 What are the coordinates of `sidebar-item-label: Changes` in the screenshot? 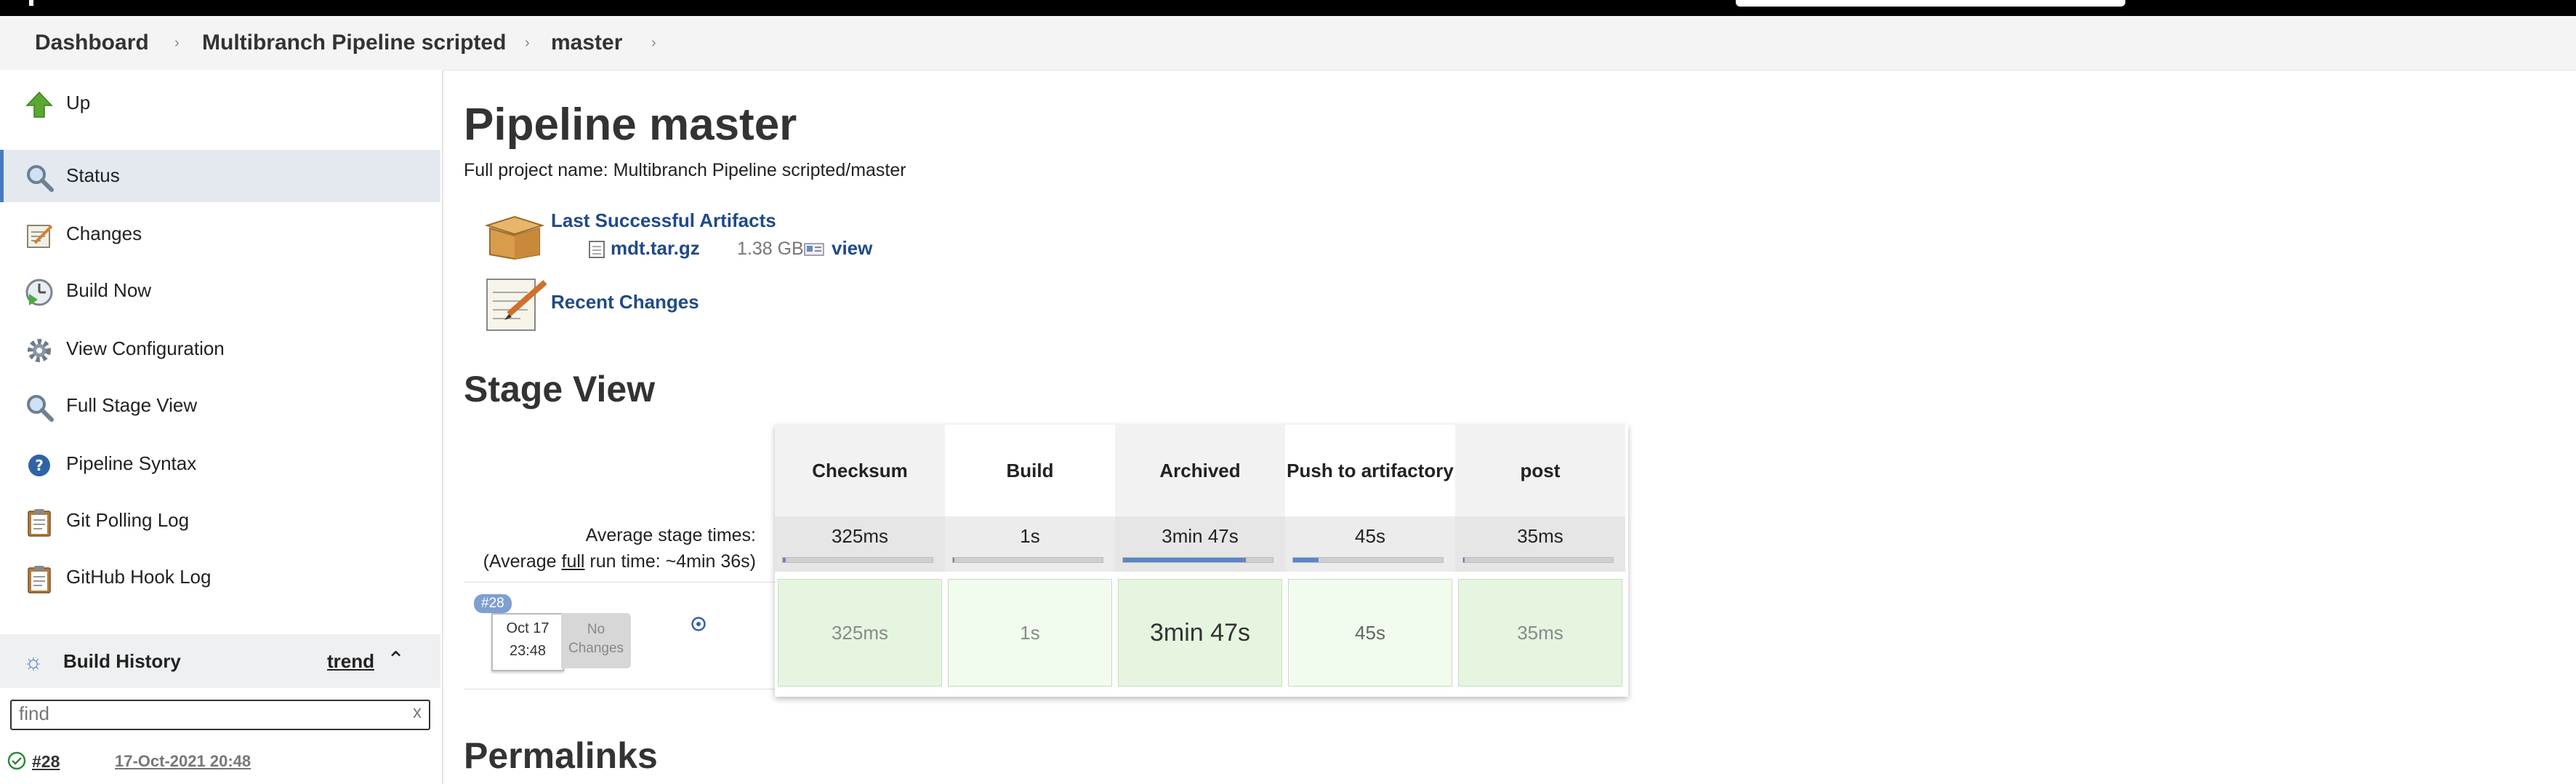 It's located at (104, 233).